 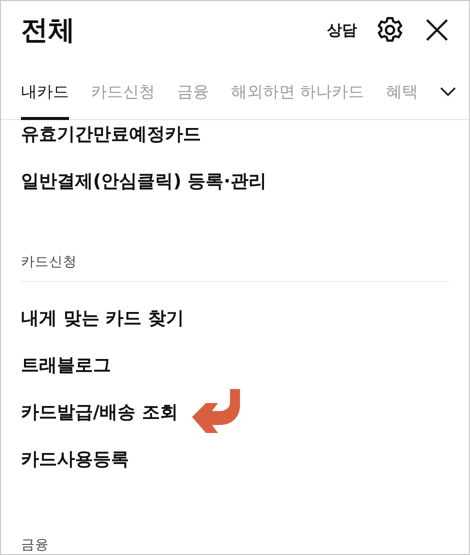 I want to click on page-title: 전체, so click(x=48, y=31).